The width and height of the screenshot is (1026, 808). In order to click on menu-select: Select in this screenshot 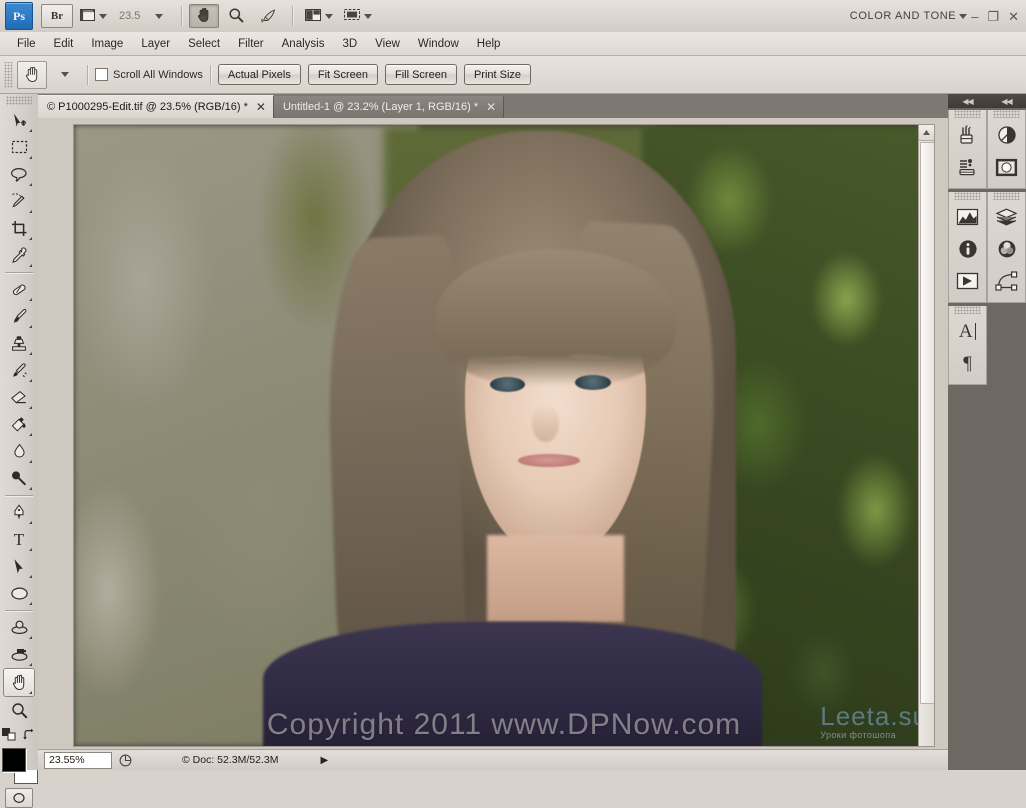, I will do `click(204, 44)`.